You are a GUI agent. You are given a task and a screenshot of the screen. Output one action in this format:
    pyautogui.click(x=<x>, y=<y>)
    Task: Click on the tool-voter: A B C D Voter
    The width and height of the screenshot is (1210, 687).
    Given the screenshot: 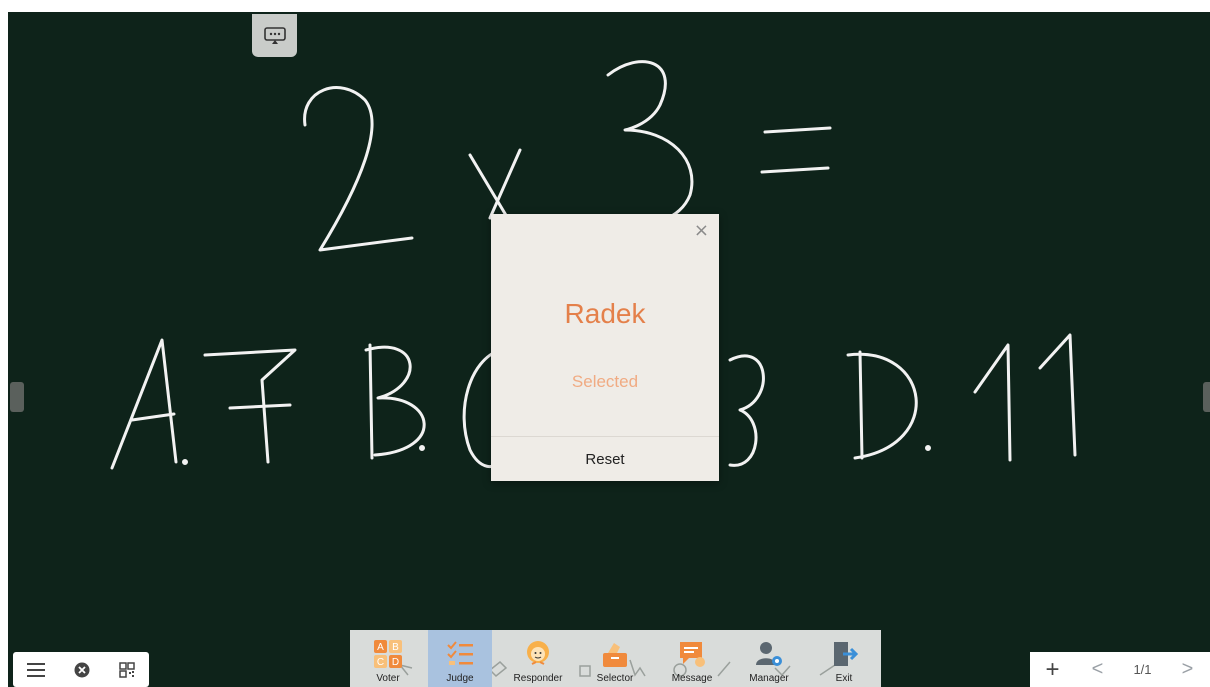 What is the action you would take?
    pyautogui.click(x=388, y=658)
    